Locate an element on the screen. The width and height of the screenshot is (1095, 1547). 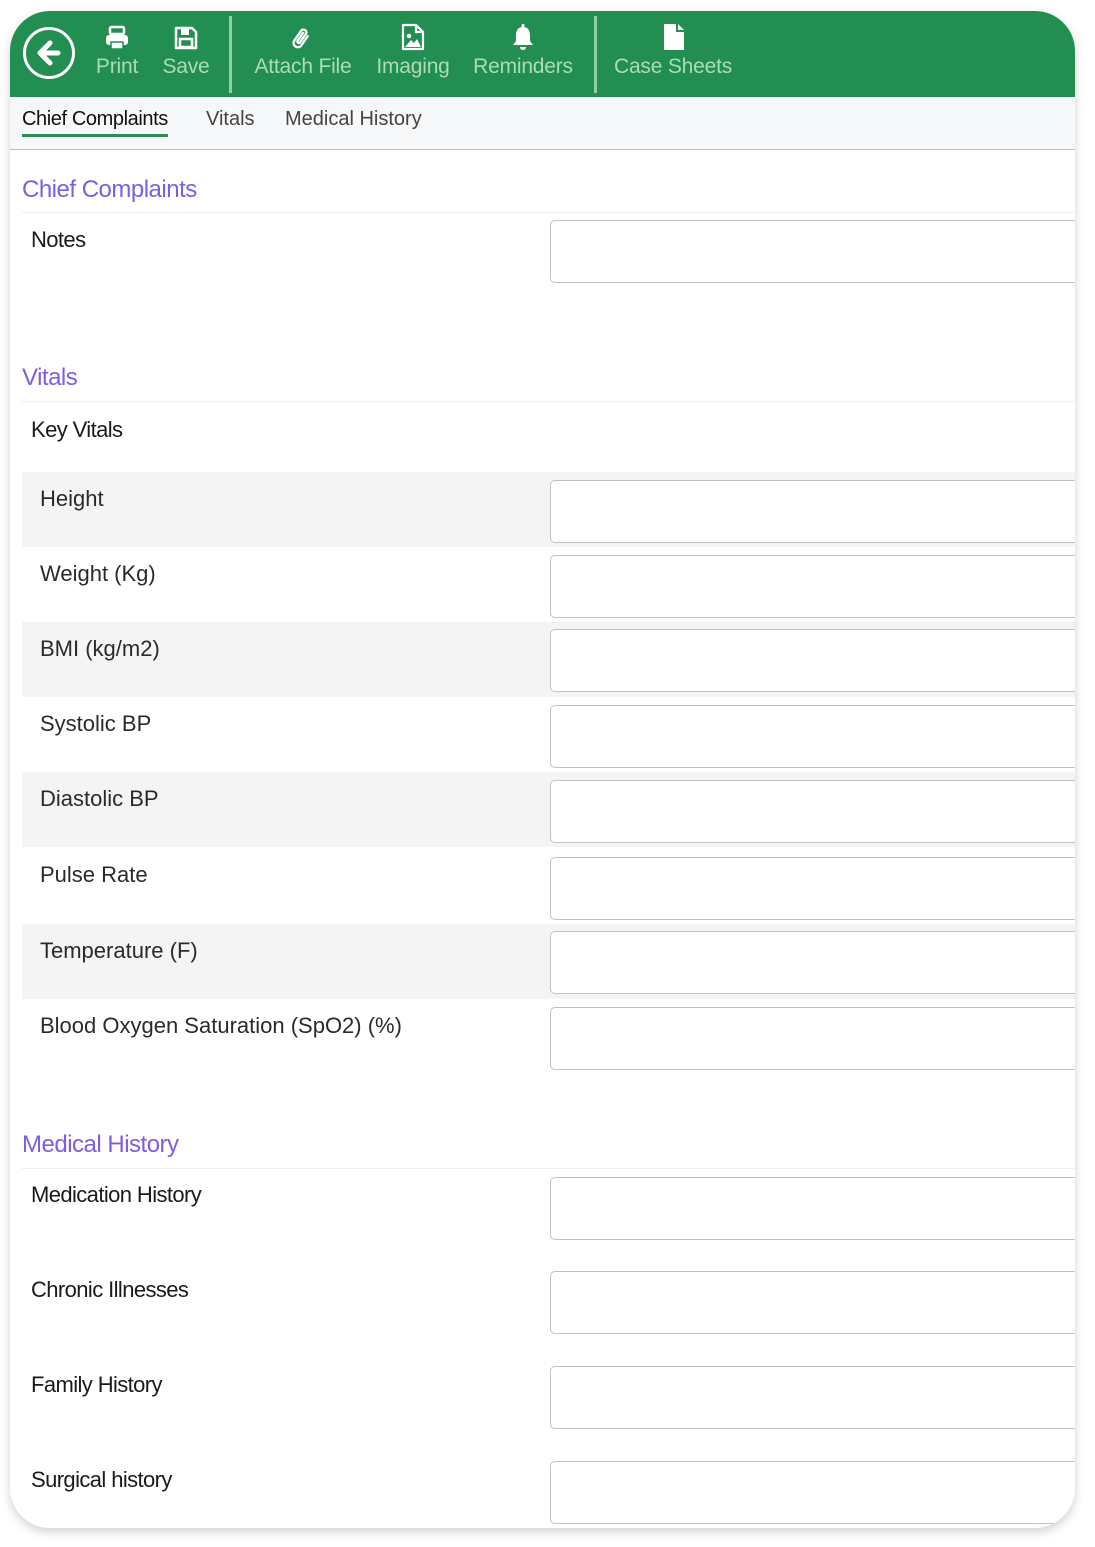
height-input is located at coordinates (812, 511).